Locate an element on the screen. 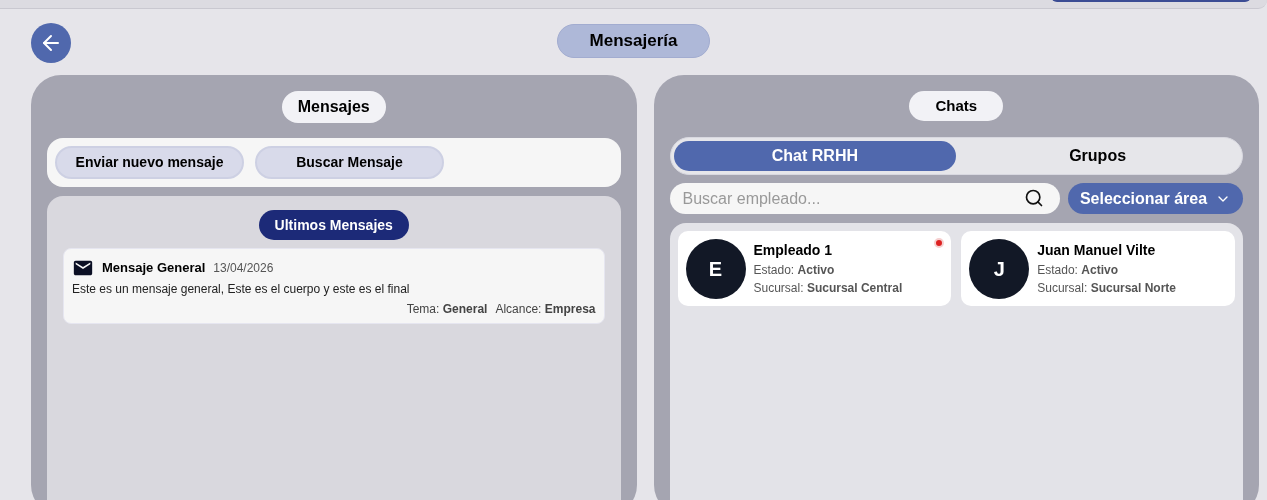 The width and height of the screenshot is (1267, 500). message-subject: Mensaje General is located at coordinates (154, 268).